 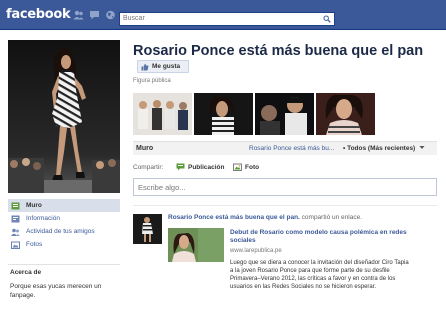 I want to click on friends-icon, so click(x=15, y=232).